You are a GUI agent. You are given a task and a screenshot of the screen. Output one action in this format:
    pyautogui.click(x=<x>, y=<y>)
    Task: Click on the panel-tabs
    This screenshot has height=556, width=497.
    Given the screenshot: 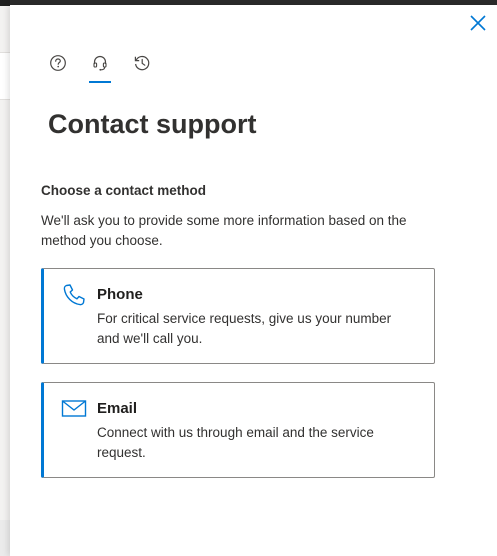 What is the action you would take?
    pyautogui.click(x=100, y=67)
    